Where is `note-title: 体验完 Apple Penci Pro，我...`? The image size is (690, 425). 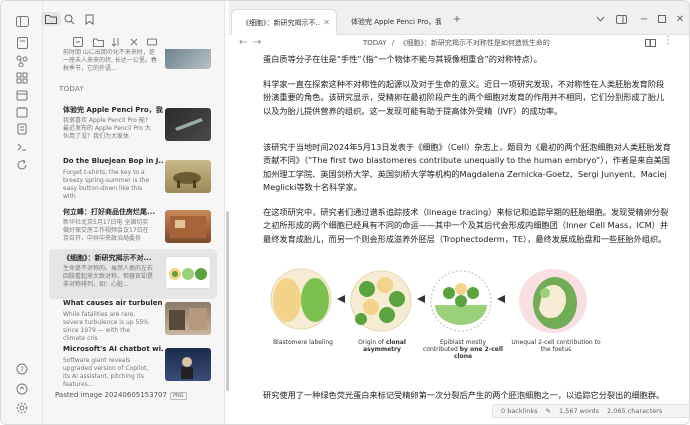
note-title: 体验完 Apple Penci Pro，我... is located at coordinates (113, 110).